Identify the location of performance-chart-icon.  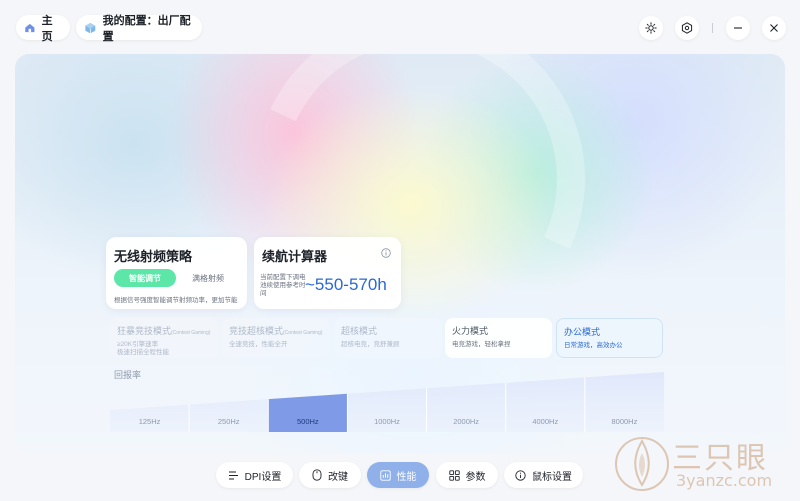
(385, 475).